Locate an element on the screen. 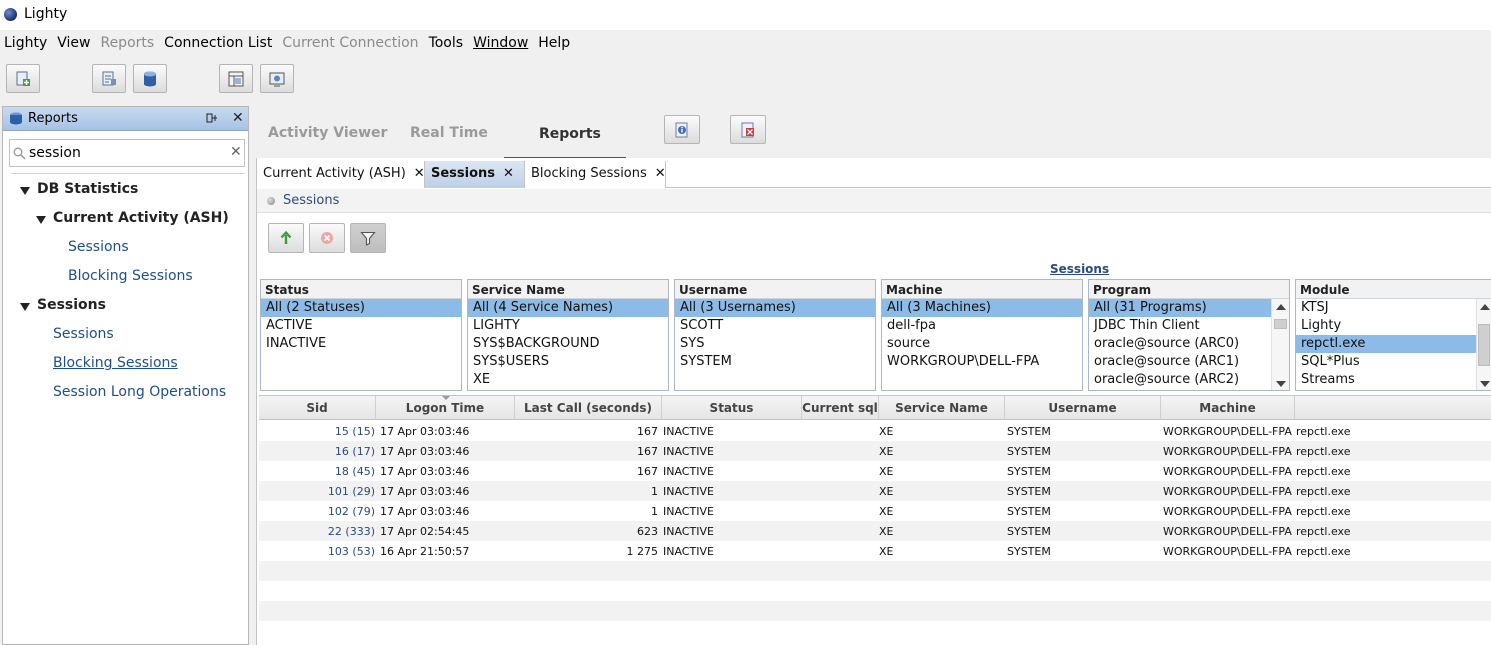  menu-lighty: Lighty is located at coordinates (26, 44).